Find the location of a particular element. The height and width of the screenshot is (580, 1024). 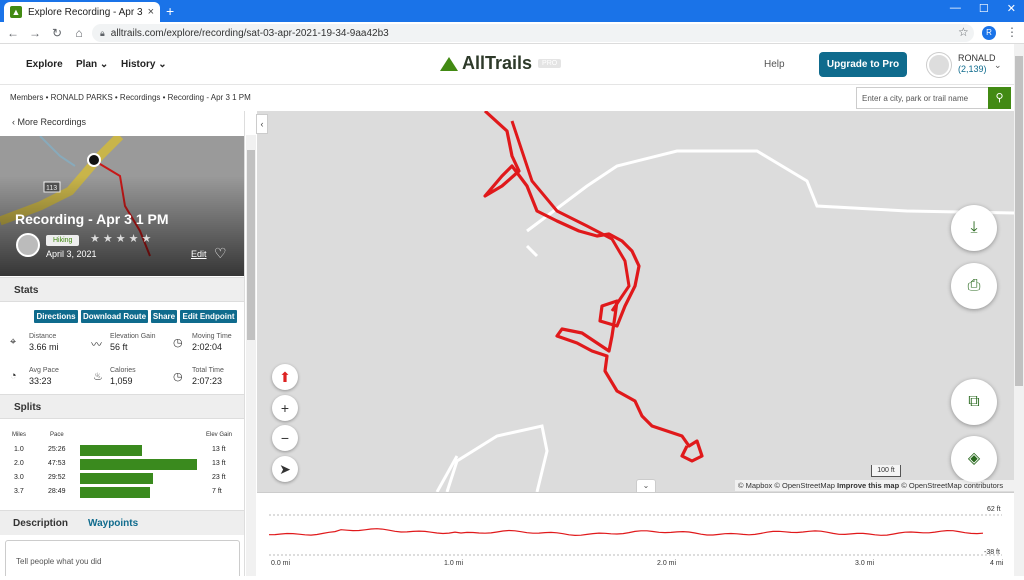

close-tab-icon: × is located at coordinates (151, 12).